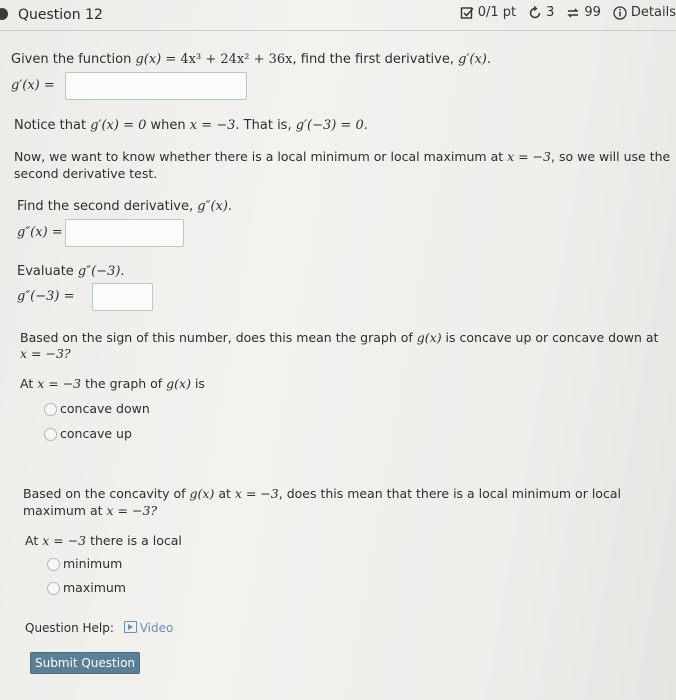  I want to click on second-derivative-input, so click(124, 233).